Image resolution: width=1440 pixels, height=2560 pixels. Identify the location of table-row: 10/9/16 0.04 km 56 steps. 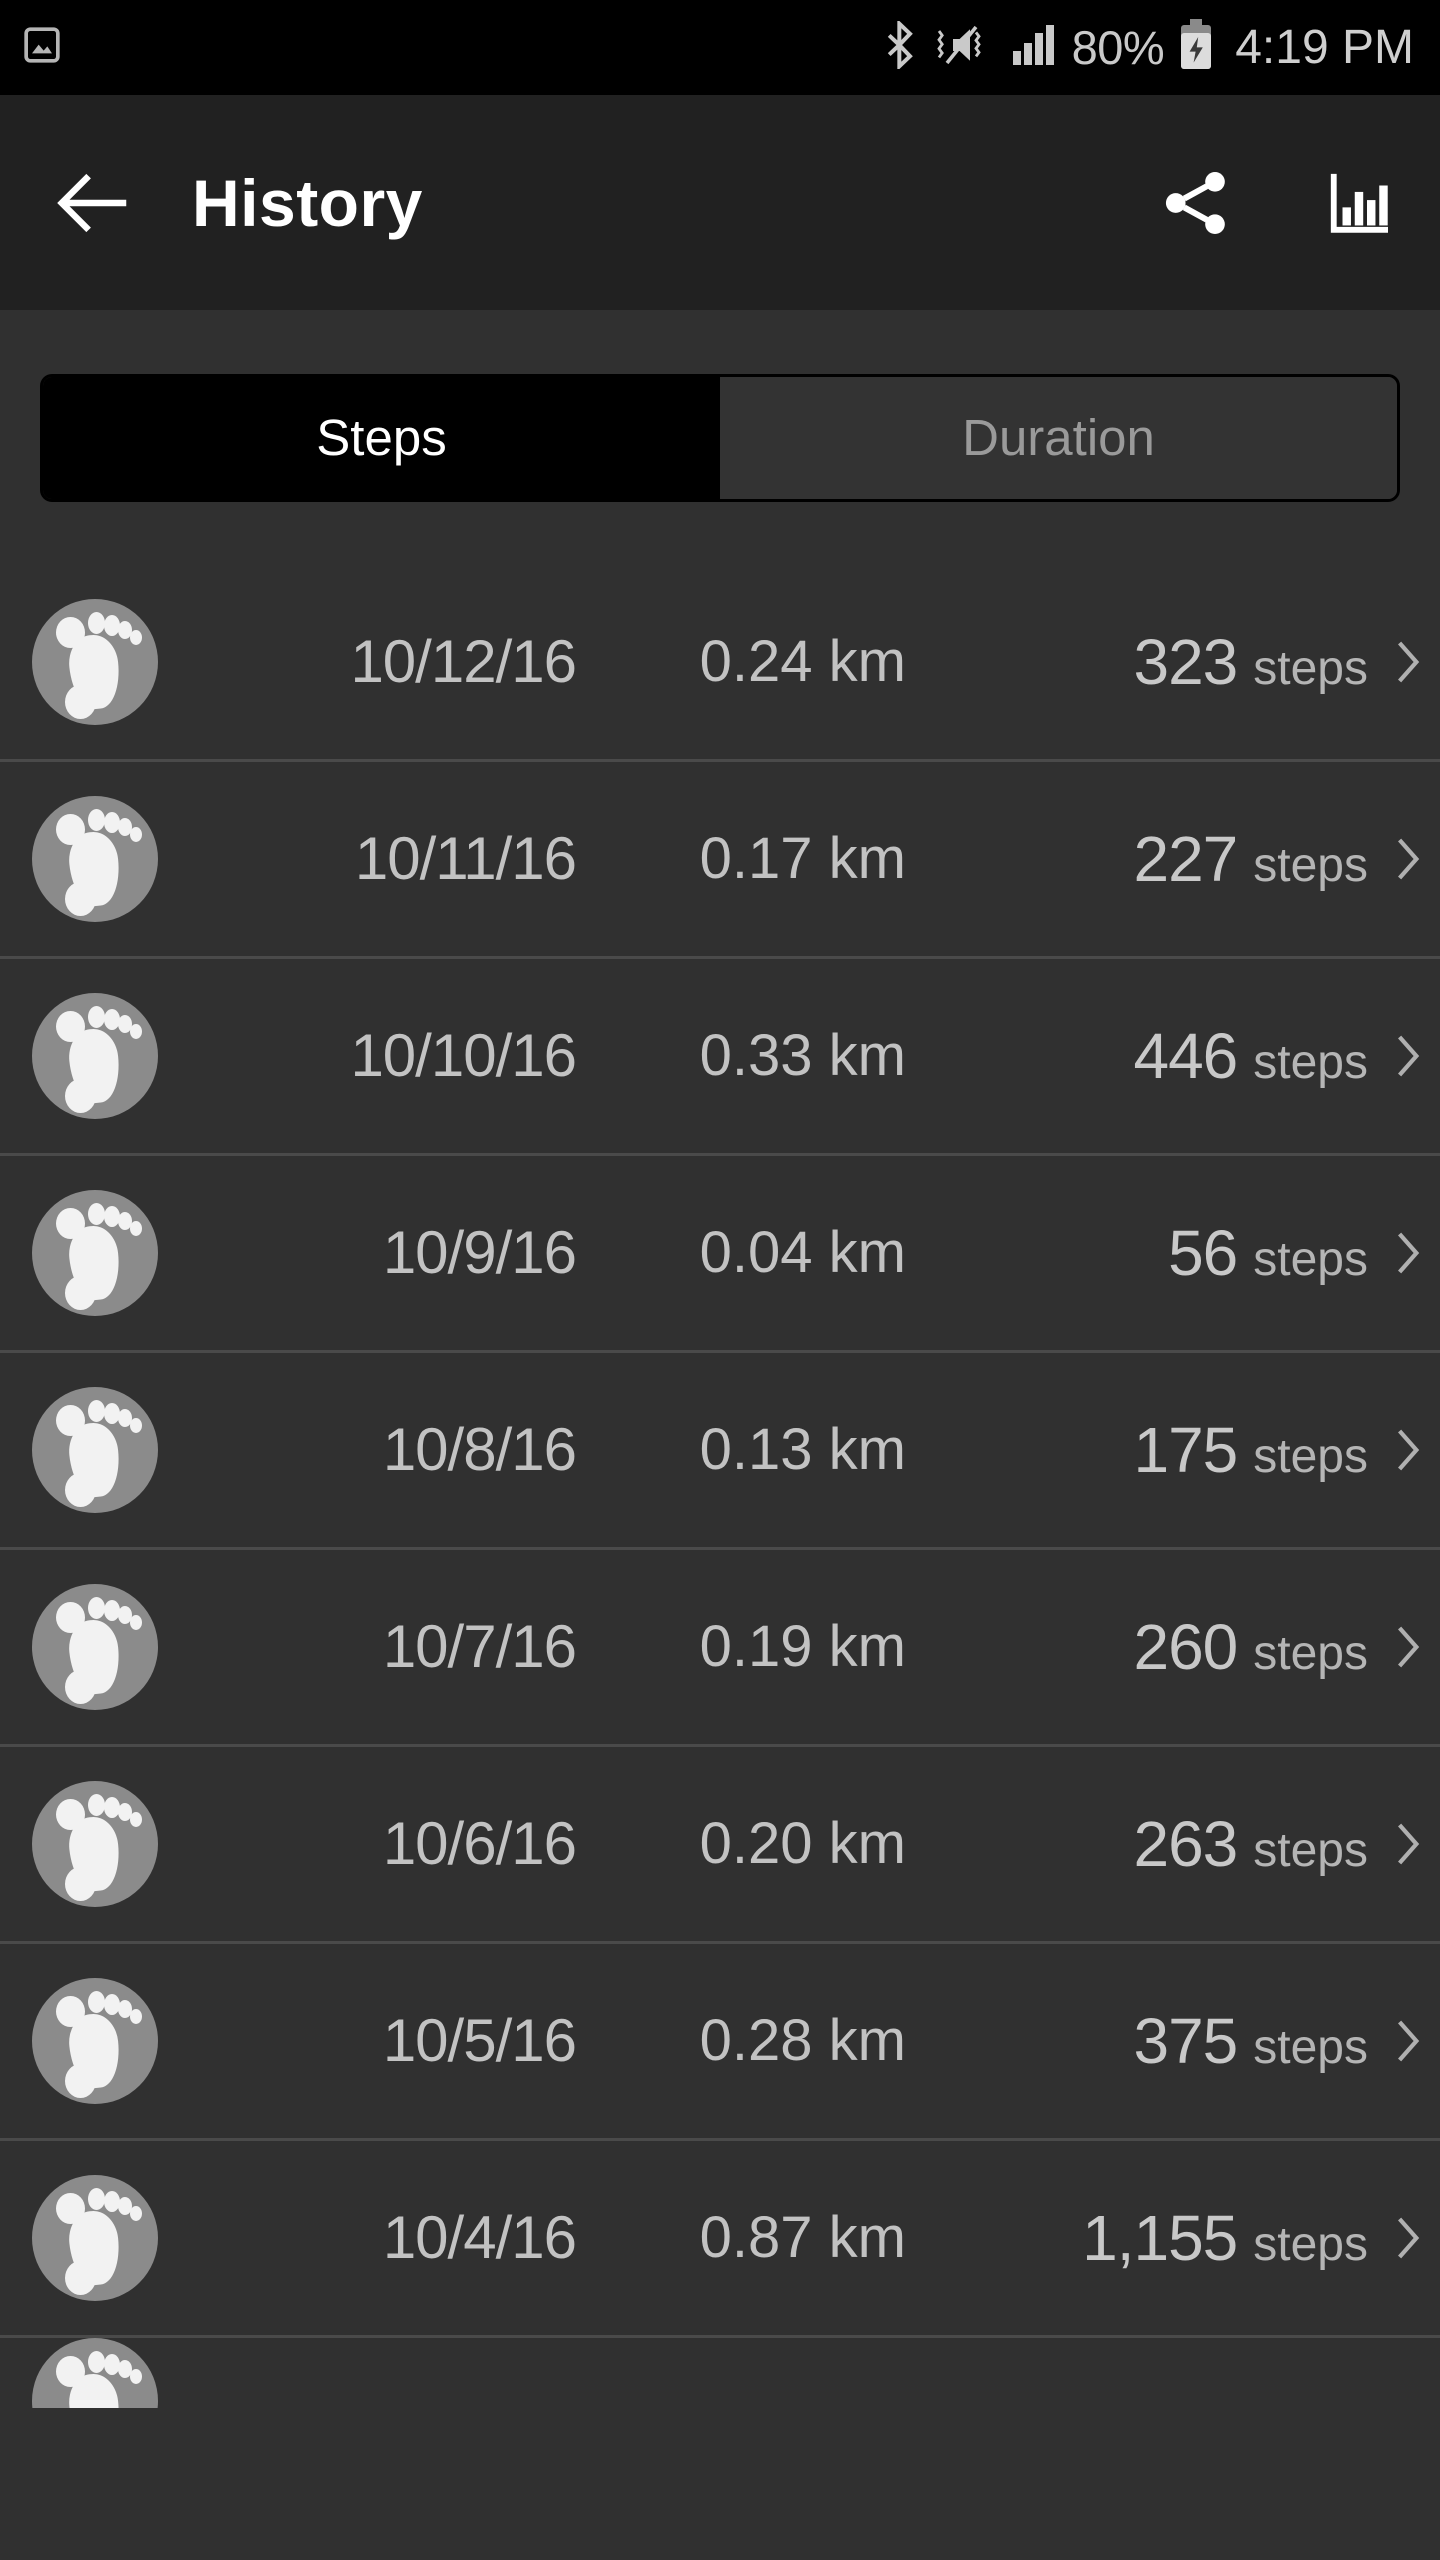
(720, 1254).